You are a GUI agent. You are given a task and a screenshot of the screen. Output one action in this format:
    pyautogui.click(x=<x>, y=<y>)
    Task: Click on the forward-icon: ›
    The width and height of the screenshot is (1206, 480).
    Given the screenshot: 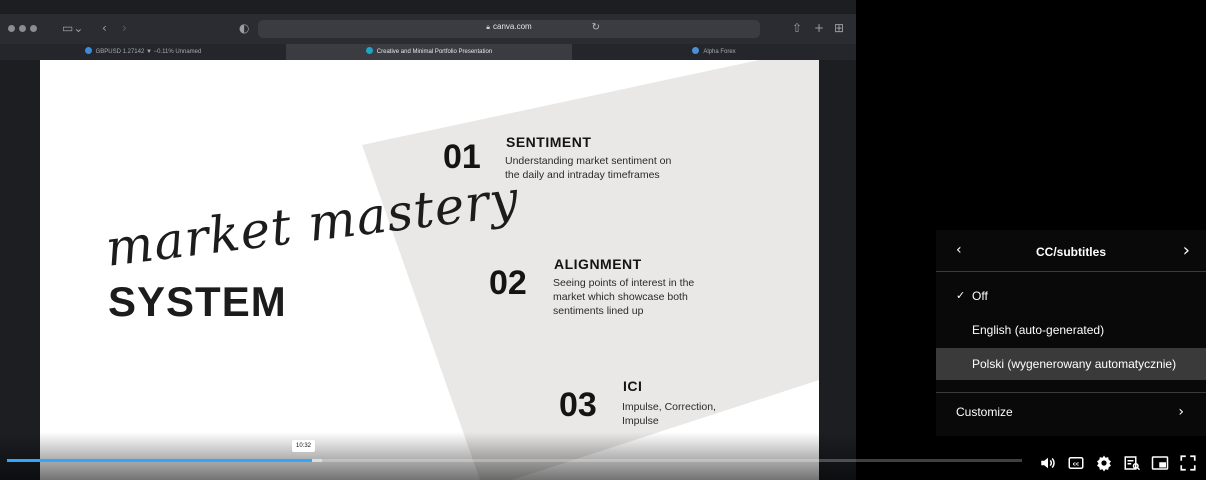 What is the action you would take?
    pyautogui.click(x=124, y=28)
    